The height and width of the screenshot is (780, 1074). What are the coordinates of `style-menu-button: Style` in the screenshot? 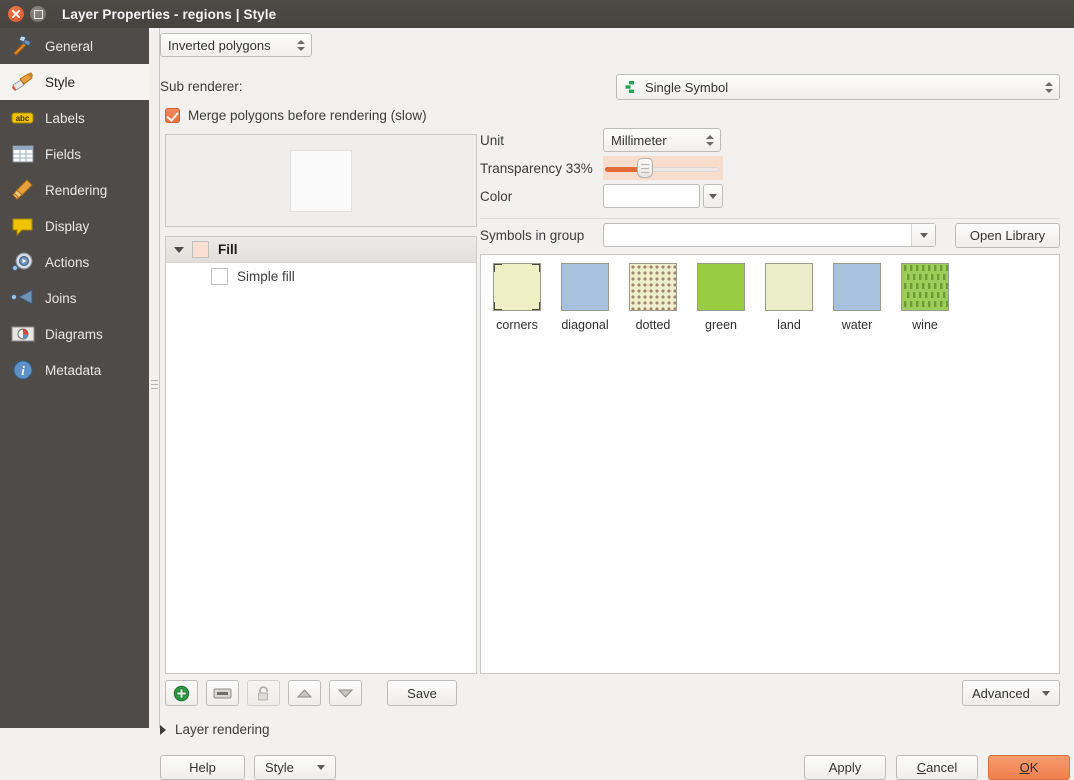 It's located at (295, 767).